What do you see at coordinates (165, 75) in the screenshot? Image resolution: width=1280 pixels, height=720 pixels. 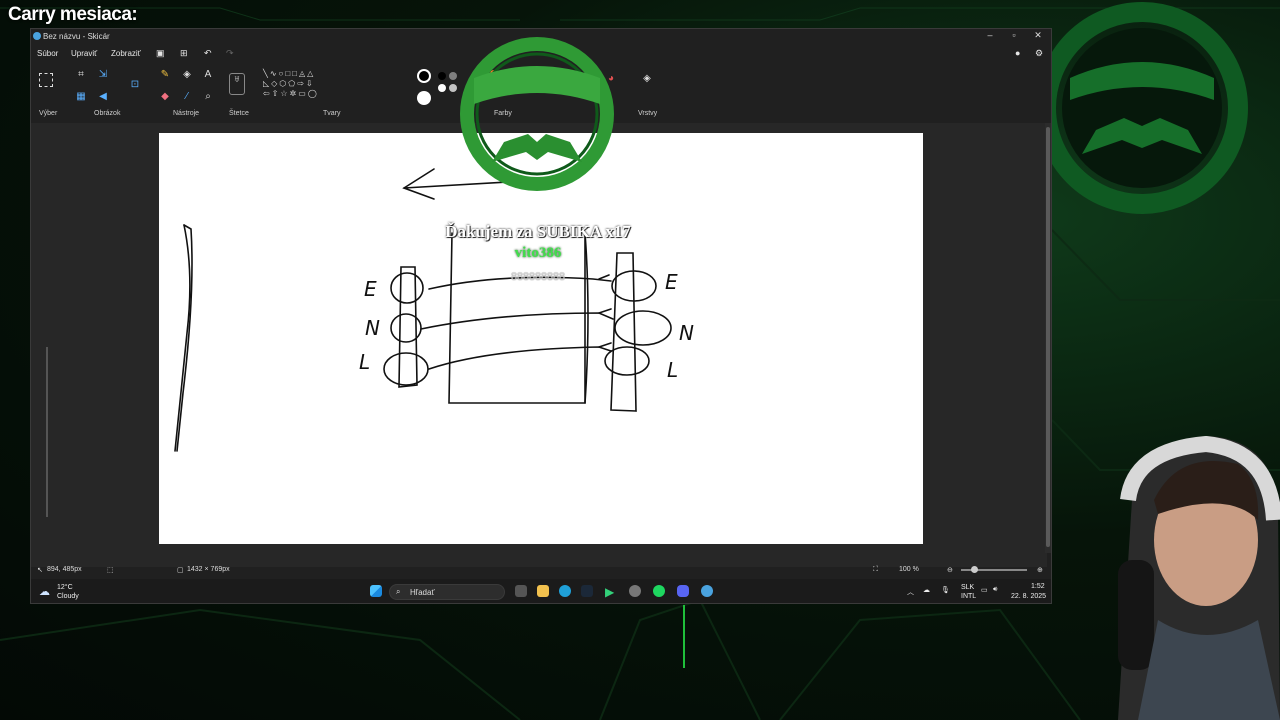 I see `pencil-icon: ✎` at bounding box center [165, 75].